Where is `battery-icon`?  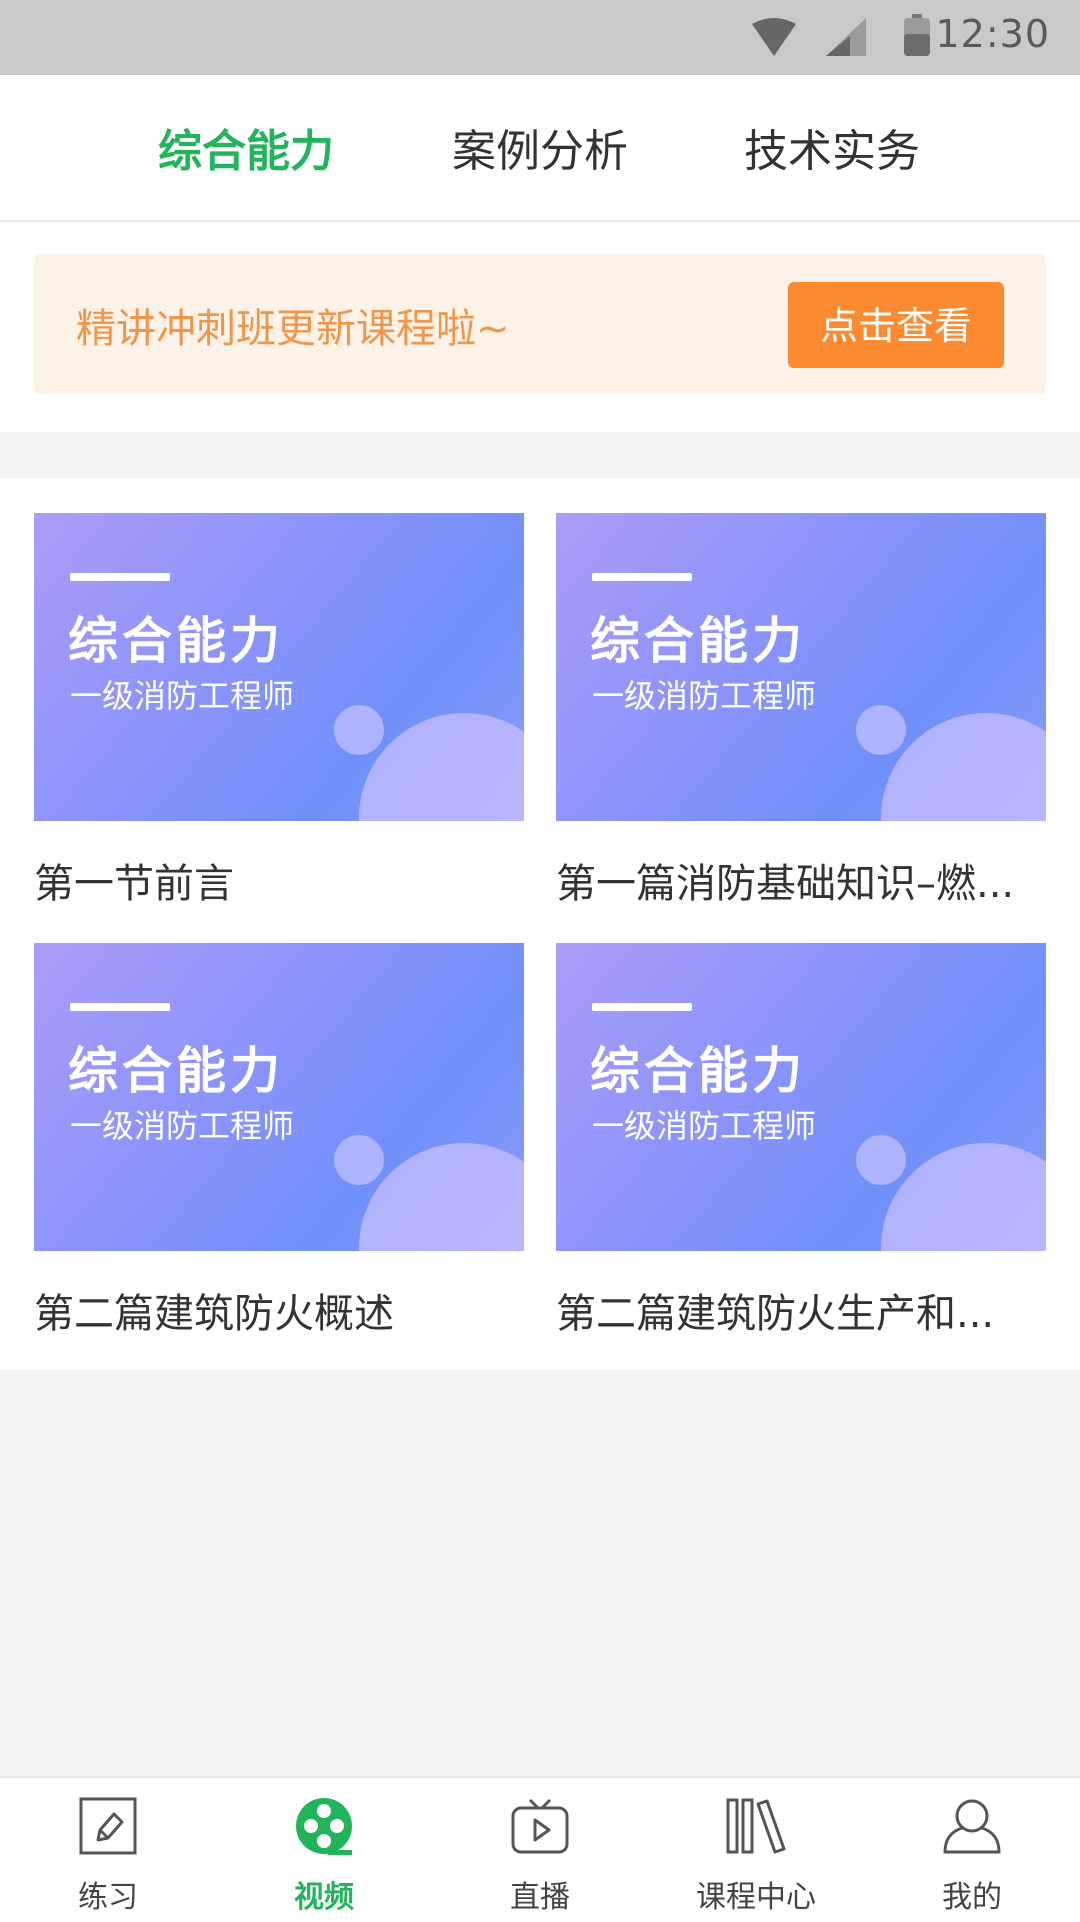 battery-icon is located at coordinates (917, 35).